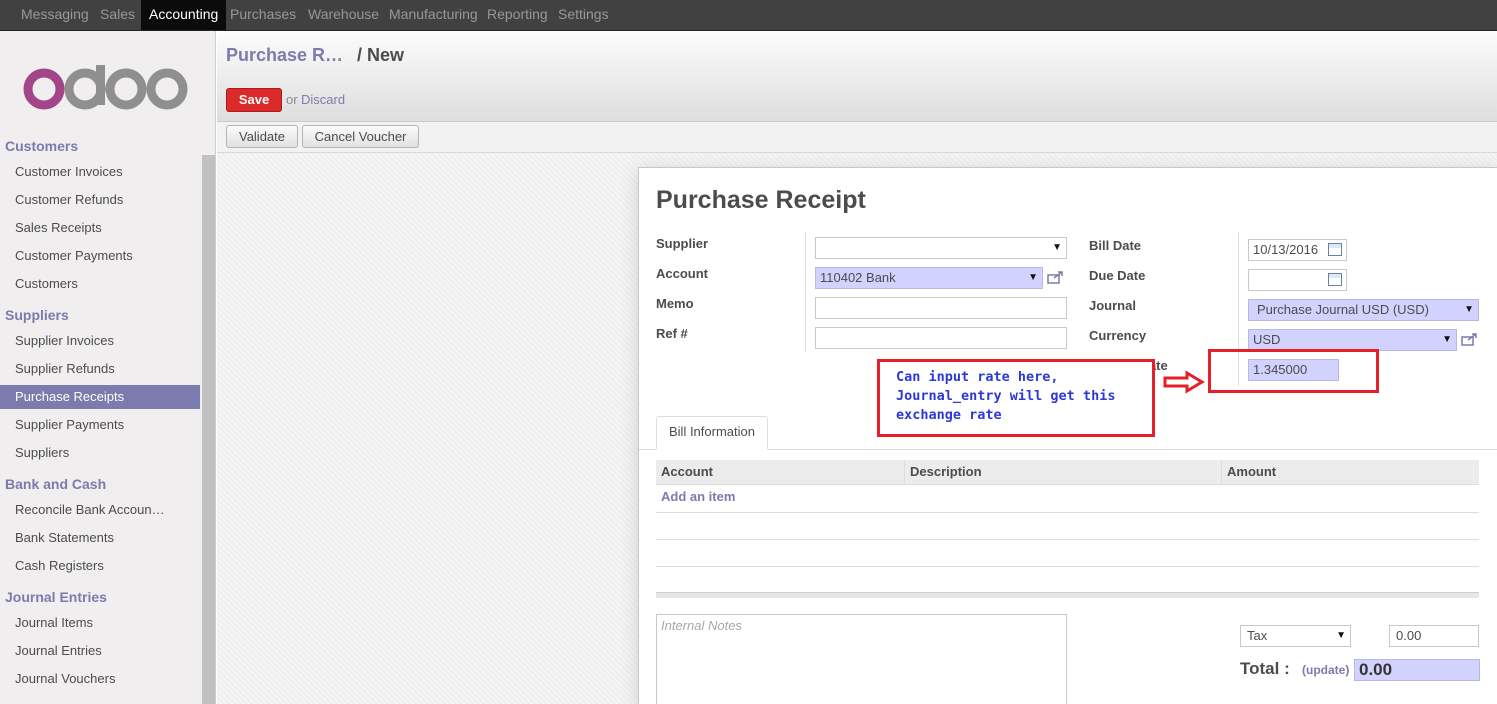  I want to click on account-value: 110402 Bank, so click(858, 277).